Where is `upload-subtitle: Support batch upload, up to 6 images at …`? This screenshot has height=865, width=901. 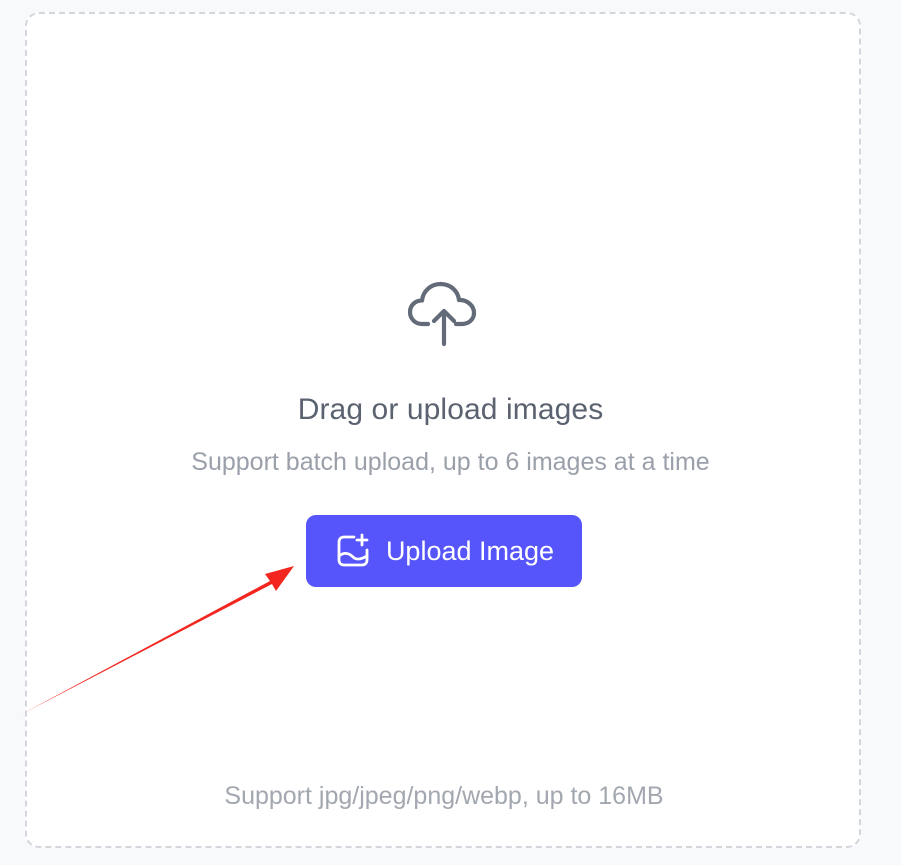
upload-subtitle: Support batch upload, up to 6 images at … is located at coordinates (450, 462).